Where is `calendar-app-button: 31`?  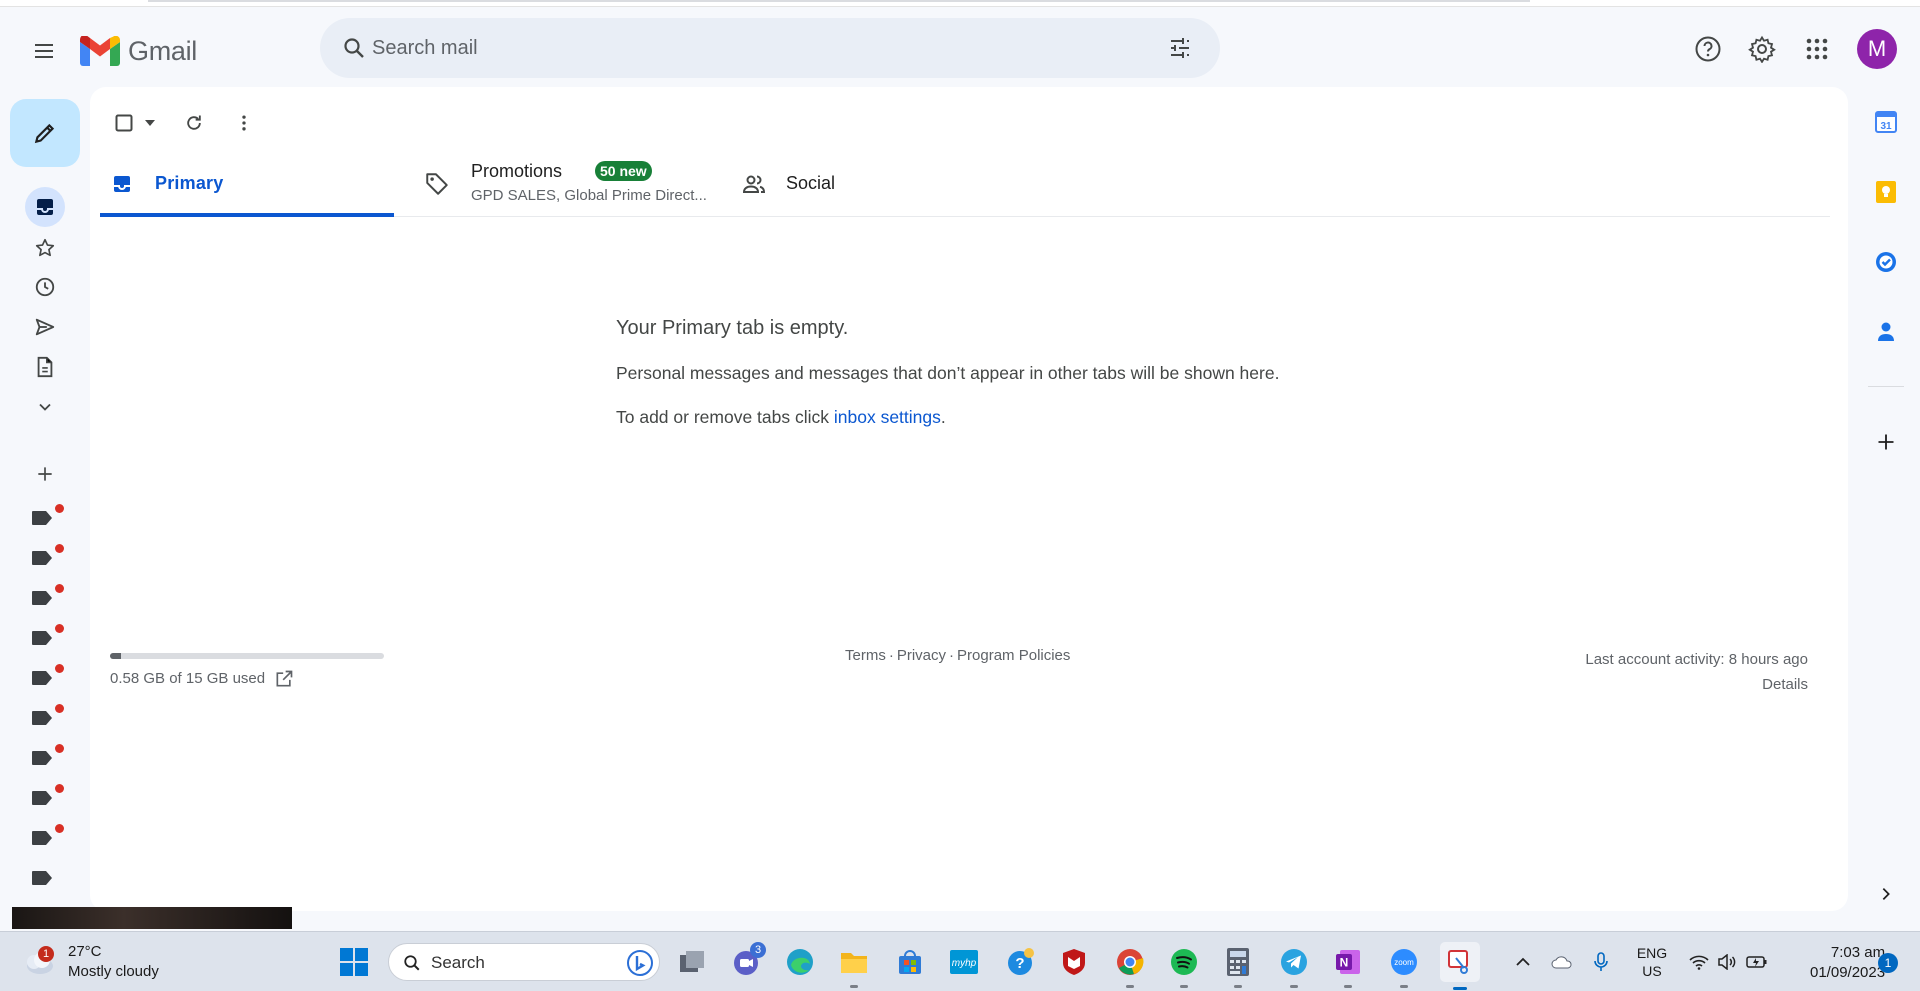 calendar-app-button: 31 is located at coordinates (1886, 122).